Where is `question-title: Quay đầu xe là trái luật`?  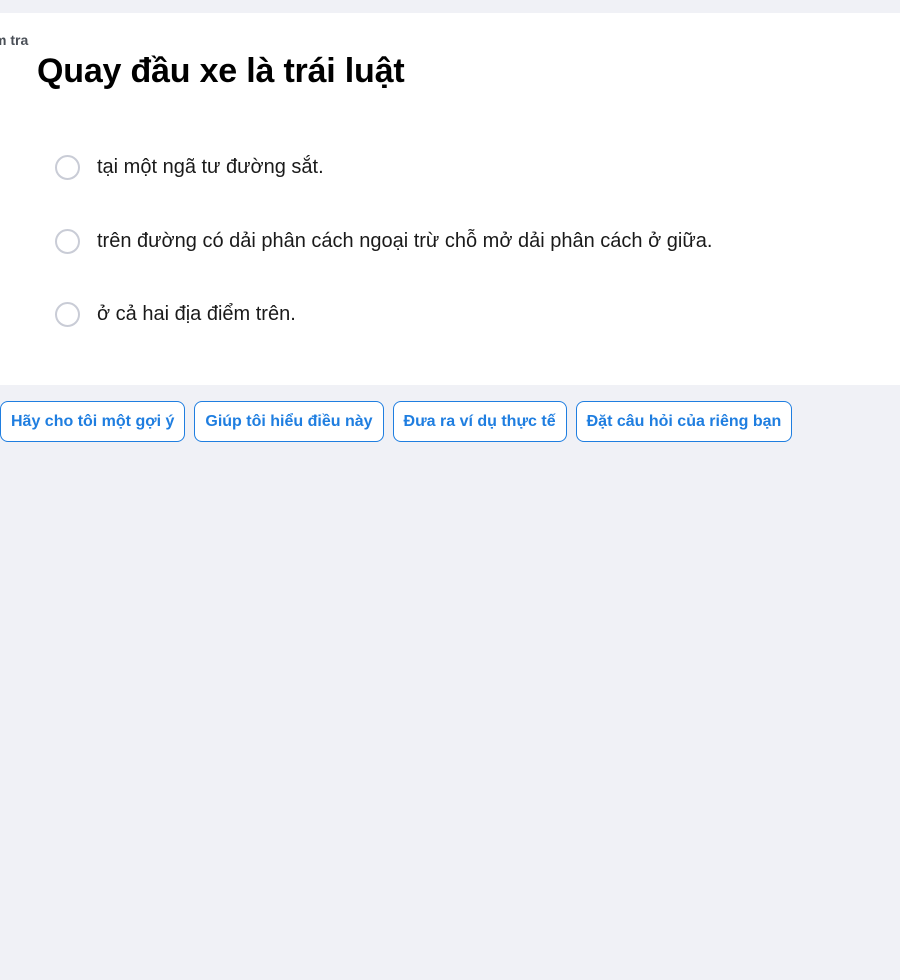 question-title: Quay đầu xe là trái luật is located at coordinates (221, 71).